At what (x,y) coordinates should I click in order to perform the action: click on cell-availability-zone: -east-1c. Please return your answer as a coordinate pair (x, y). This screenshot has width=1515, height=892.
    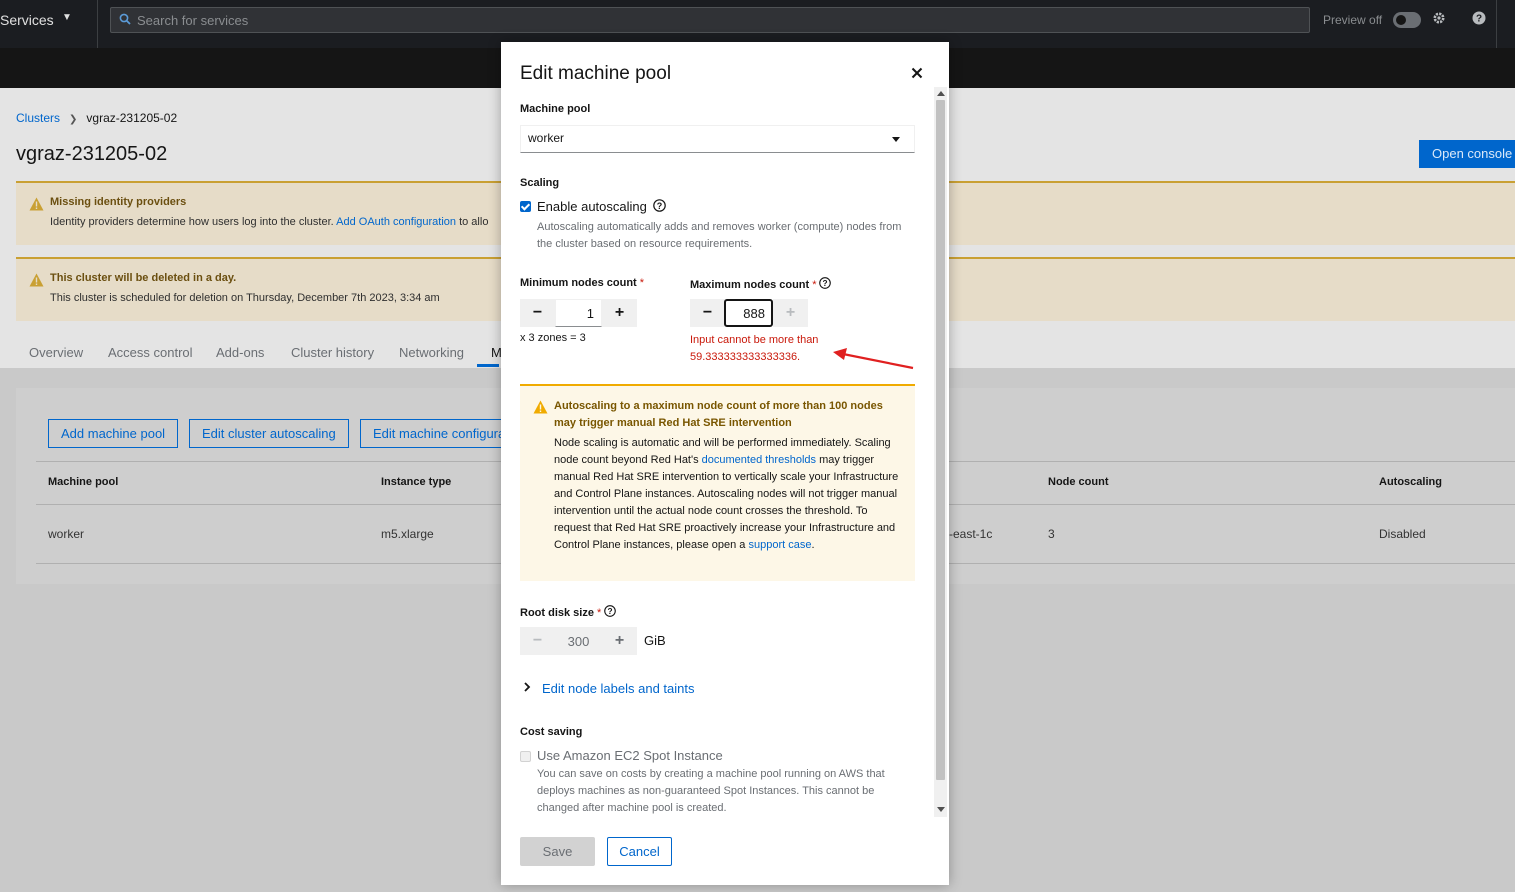
    Looking at the image, I should click on (971, 534).